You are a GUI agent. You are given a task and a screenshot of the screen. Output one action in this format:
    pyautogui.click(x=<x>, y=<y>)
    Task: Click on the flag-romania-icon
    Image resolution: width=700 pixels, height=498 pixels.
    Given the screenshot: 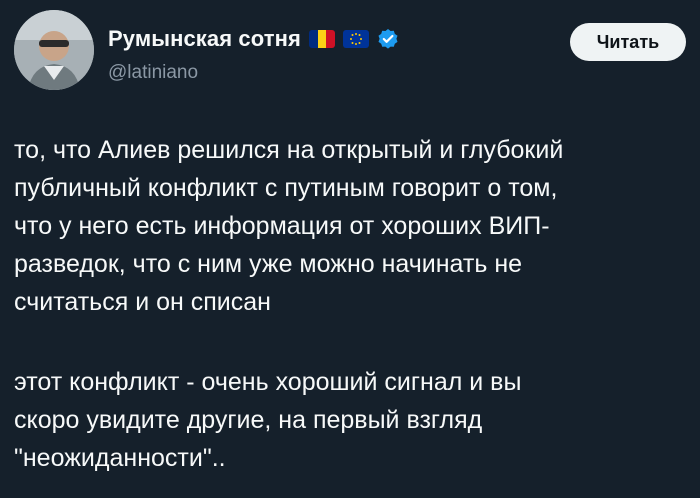 What is the action you would take?
    pyautogui.click(x=321, y=39)
    